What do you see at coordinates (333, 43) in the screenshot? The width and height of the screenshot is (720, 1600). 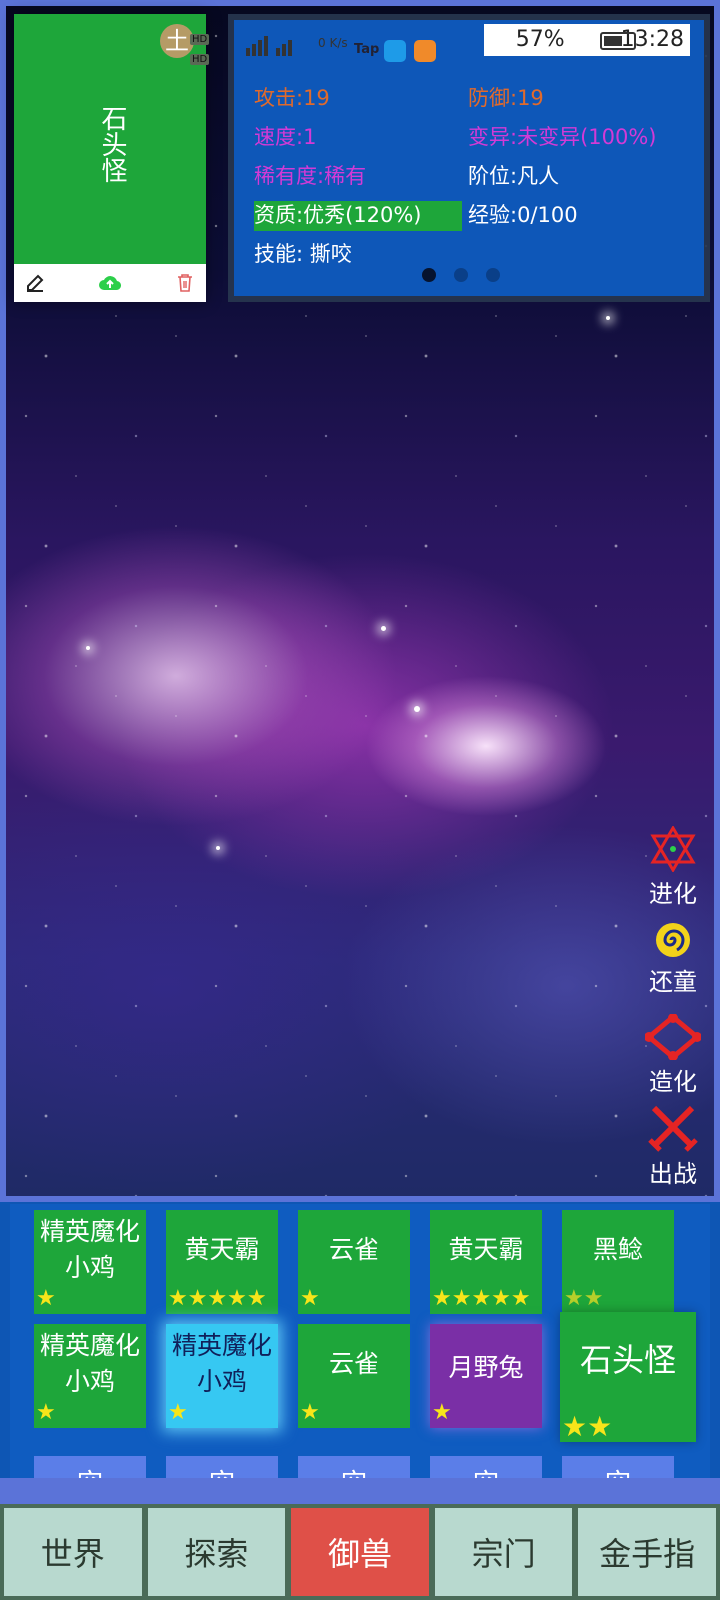 I see `net-speed: 0 K/s` at bounding box center [333, 43].